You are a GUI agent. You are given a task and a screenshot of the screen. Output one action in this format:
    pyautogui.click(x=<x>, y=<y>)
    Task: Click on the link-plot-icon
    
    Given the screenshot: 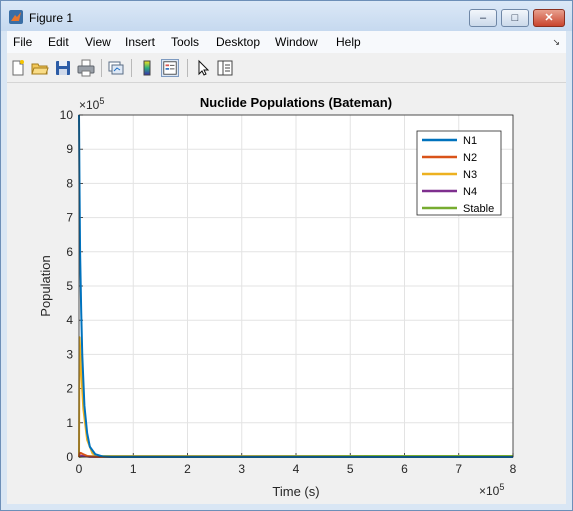 What is the action you would take?
    pyautogui.click(x=116, y=68)
    